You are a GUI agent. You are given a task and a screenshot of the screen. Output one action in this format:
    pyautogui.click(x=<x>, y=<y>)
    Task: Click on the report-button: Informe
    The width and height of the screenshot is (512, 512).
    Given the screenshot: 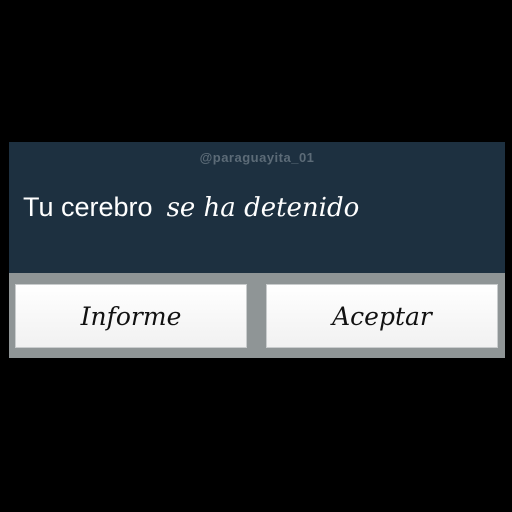 What is the action you would take?
    pyautogui.click(x=131, y=316)
    